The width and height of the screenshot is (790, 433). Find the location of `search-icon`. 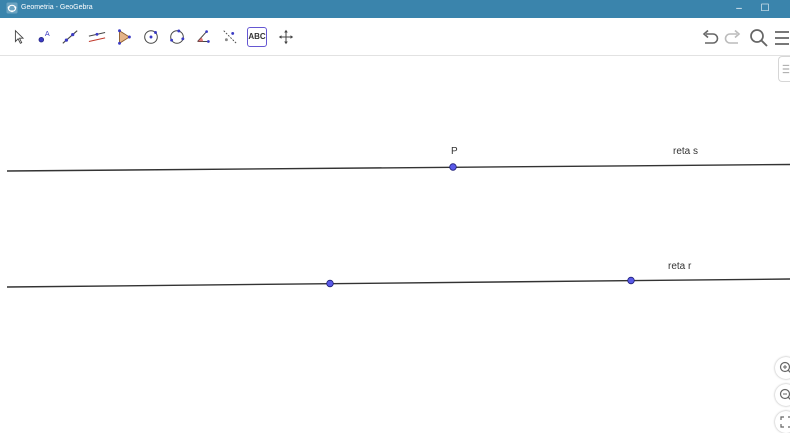

search-icon is located at coordinates (759, 38).